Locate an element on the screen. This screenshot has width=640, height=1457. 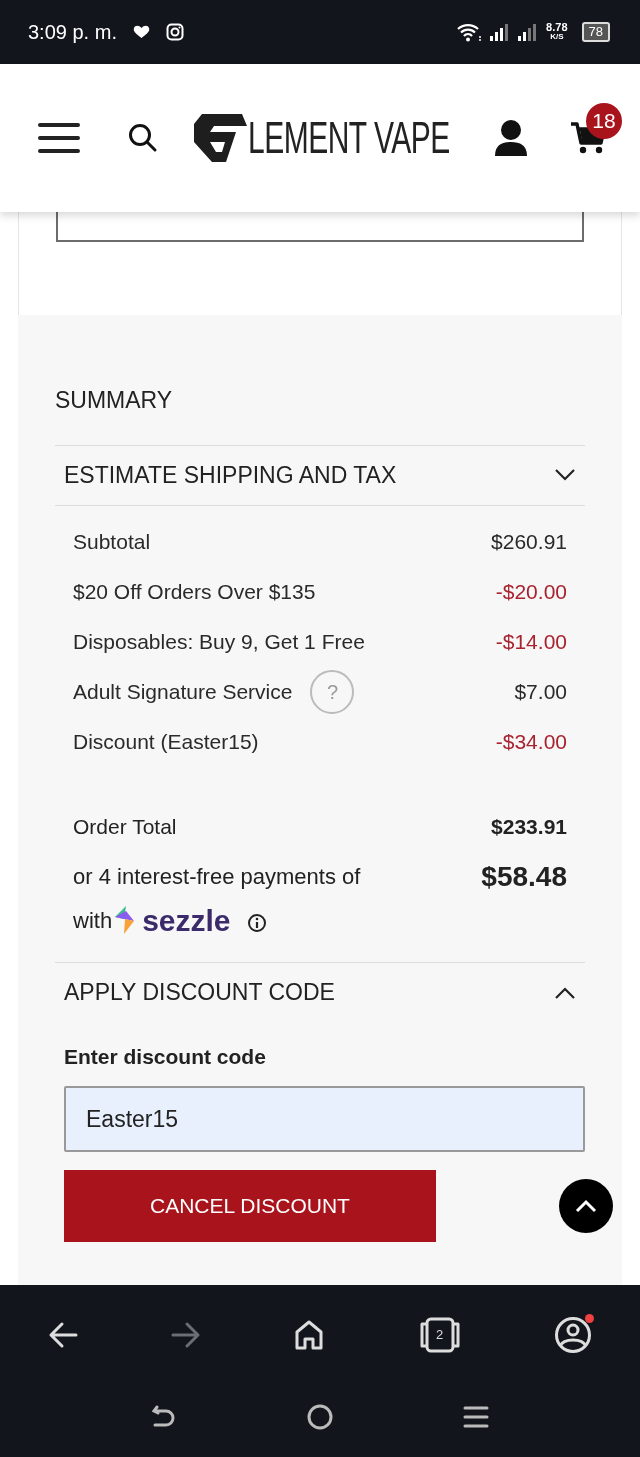
network-speed: 8.78 is located at coordinates (557, 27).